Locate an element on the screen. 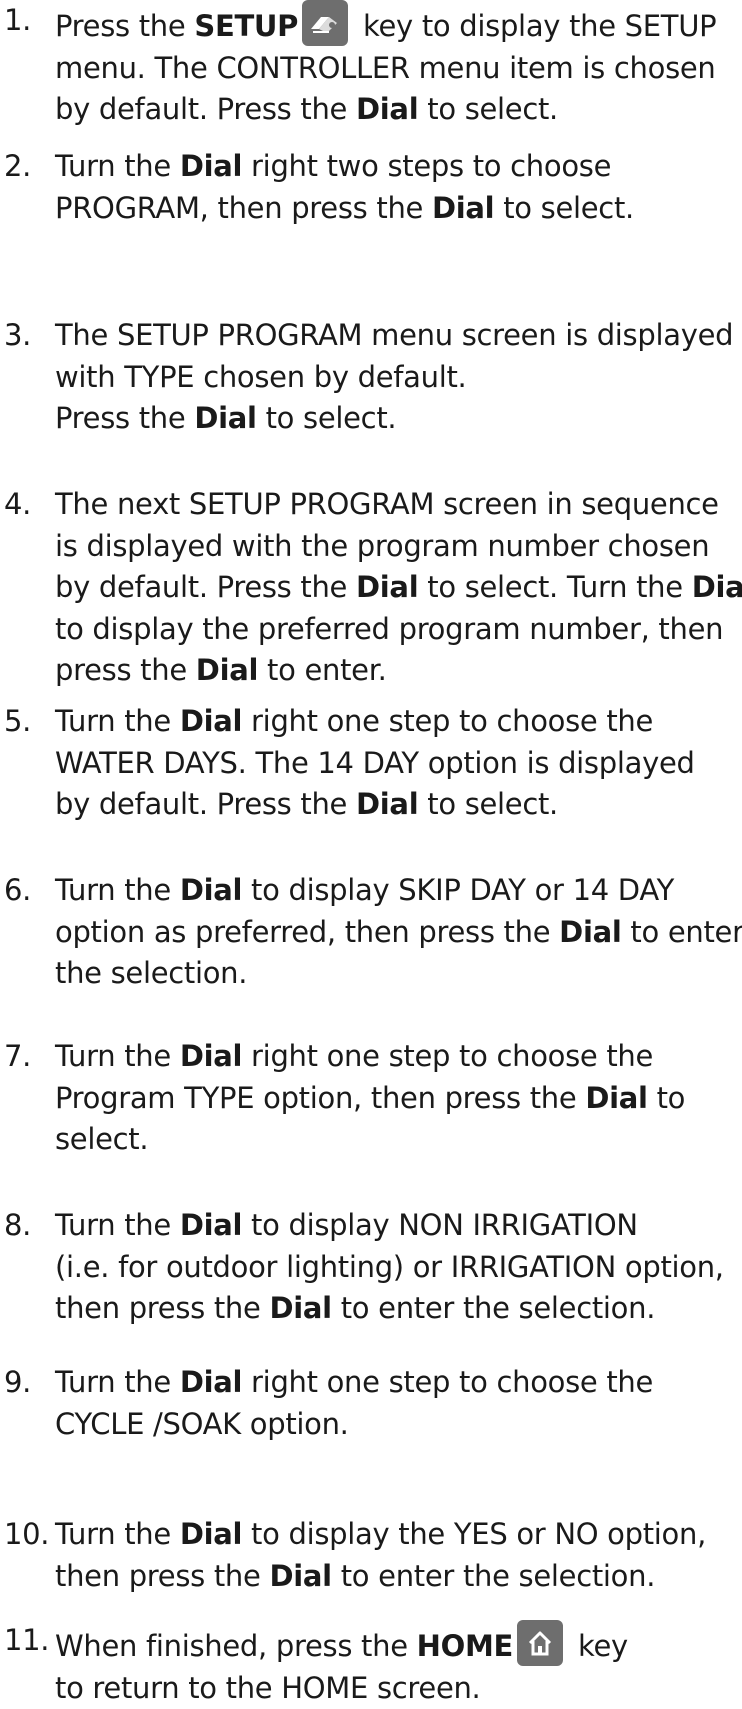 The height and width of the screenshot is (1709, 742). text-segment: to enter. is located at coordinates (322, 670).